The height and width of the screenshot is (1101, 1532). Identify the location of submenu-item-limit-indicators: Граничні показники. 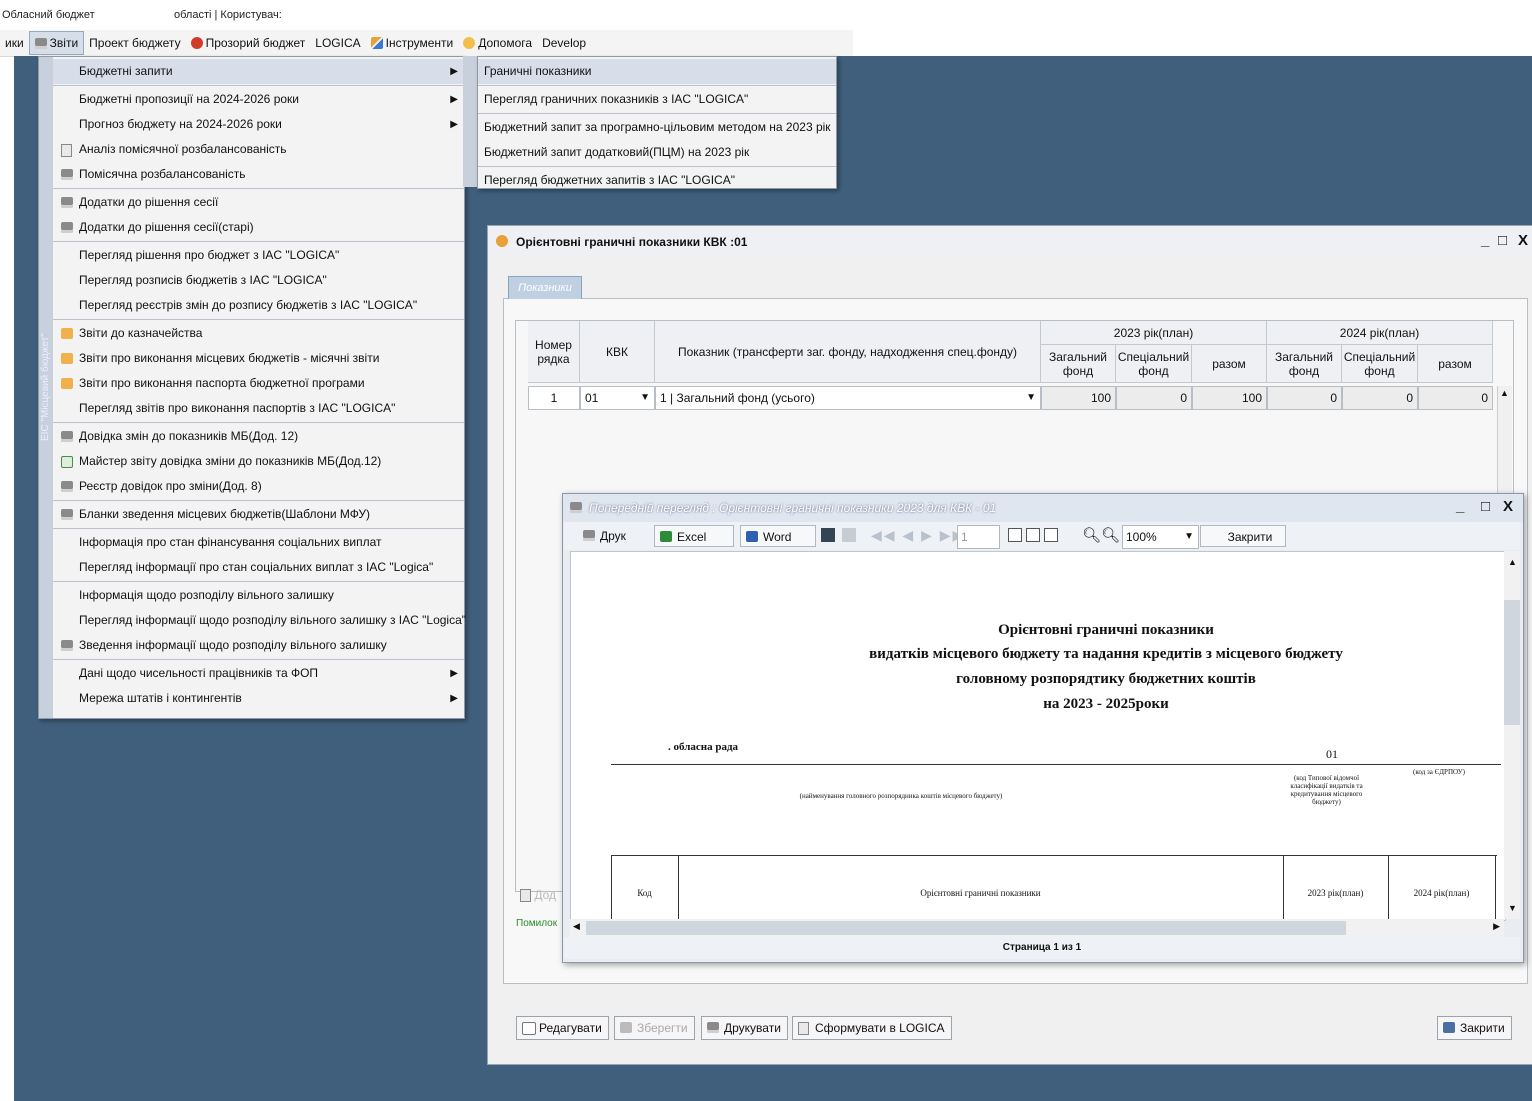
(657, 71).